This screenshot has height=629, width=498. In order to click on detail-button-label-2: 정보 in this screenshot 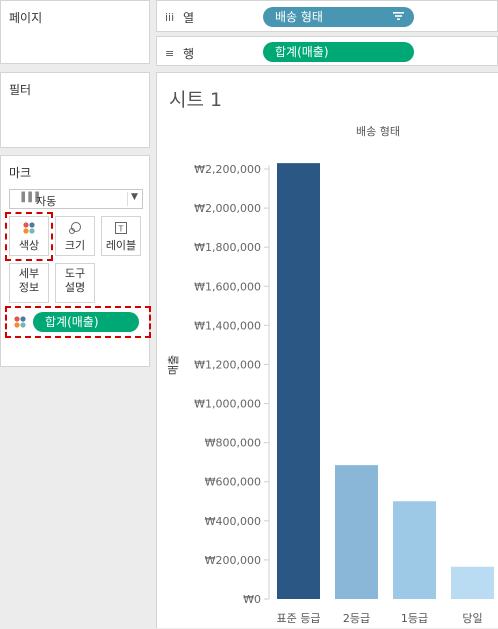, I will do `click(29, 287)`.